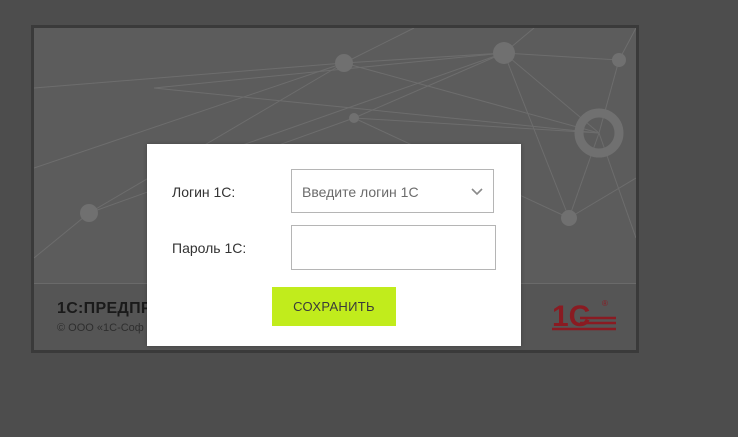  I want to click on chevron-down-icon, so click(477, 192).